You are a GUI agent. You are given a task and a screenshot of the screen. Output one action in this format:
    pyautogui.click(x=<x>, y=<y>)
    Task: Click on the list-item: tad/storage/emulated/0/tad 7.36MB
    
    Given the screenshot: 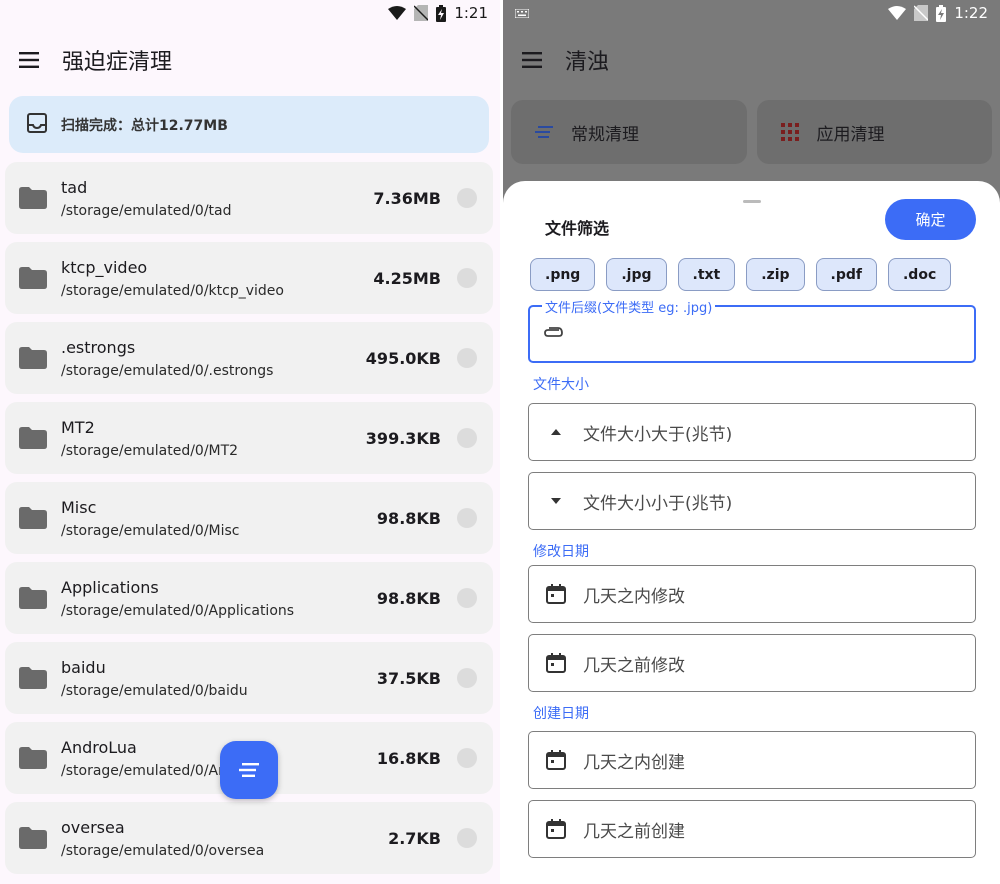 What is the action you would take?
    pyautogui.click(x=249, y=198)
    